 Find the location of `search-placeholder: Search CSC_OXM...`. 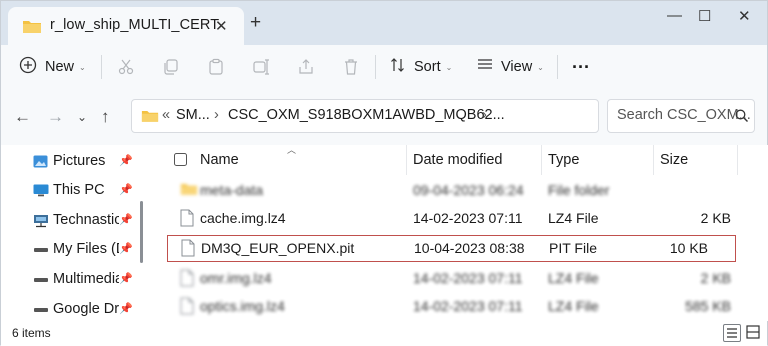

search-placeholder: Search CSC_OXM... is located at coordinates (684, 115).